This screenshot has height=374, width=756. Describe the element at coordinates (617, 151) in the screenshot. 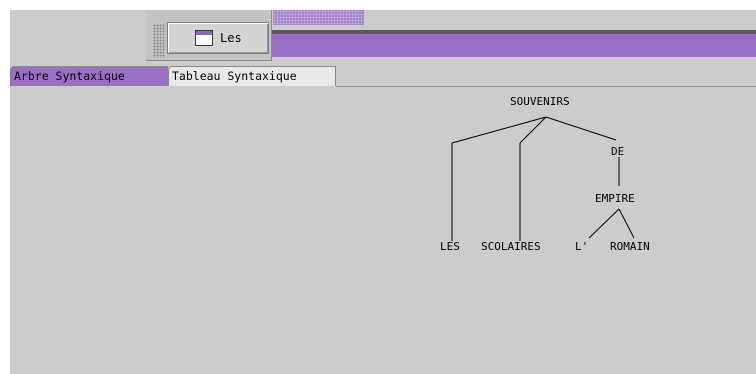

I see `node-de: DE` at that location.